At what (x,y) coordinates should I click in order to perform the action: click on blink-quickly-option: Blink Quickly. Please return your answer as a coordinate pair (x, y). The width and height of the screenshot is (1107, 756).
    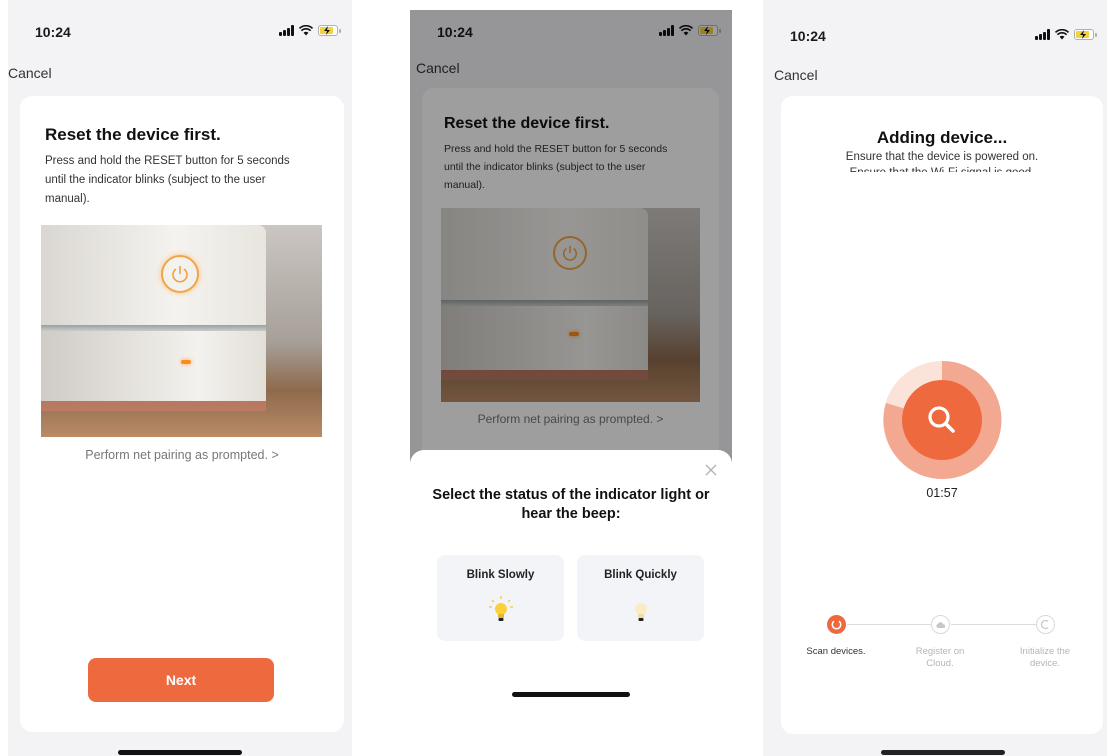
    Looking at the image, I should click on (640, 598).